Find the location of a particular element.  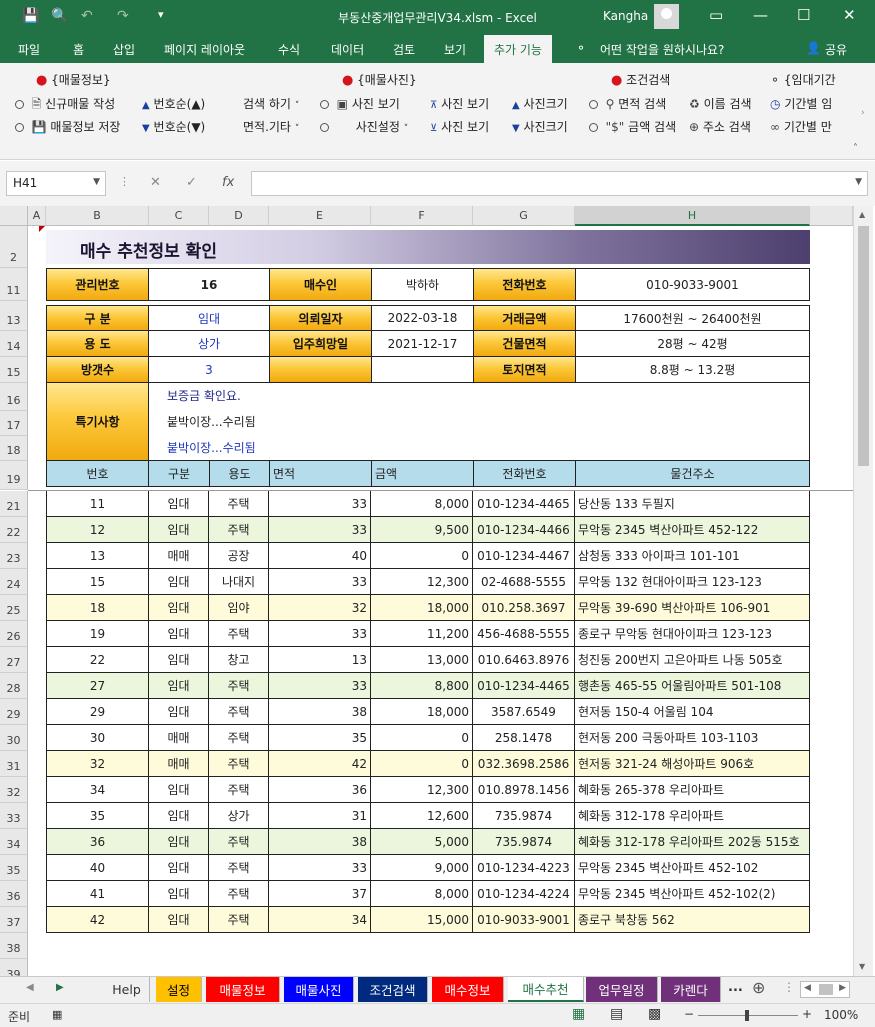

list-header-amount: 금액 is located at coordinates (422, 473).